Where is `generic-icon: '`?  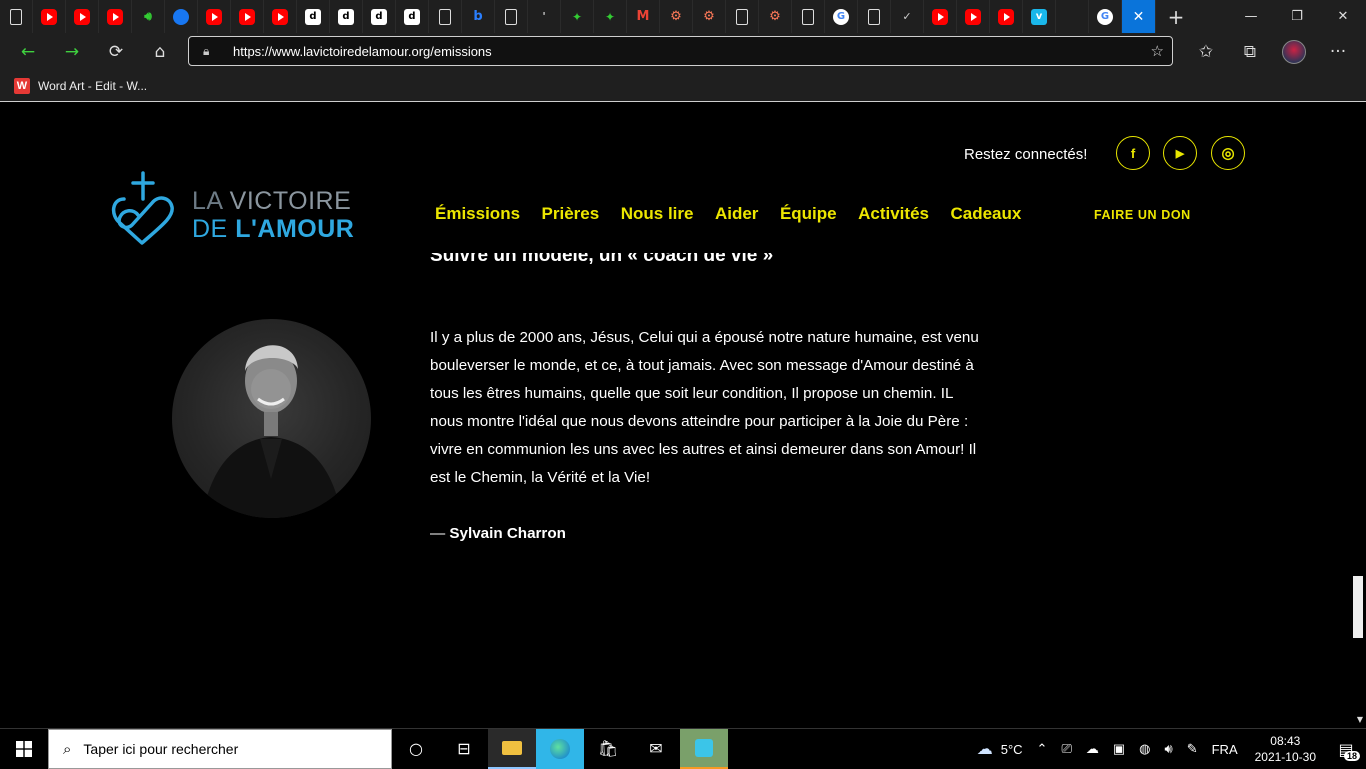
generic-icon: ' is located at coordinates (544, 16).